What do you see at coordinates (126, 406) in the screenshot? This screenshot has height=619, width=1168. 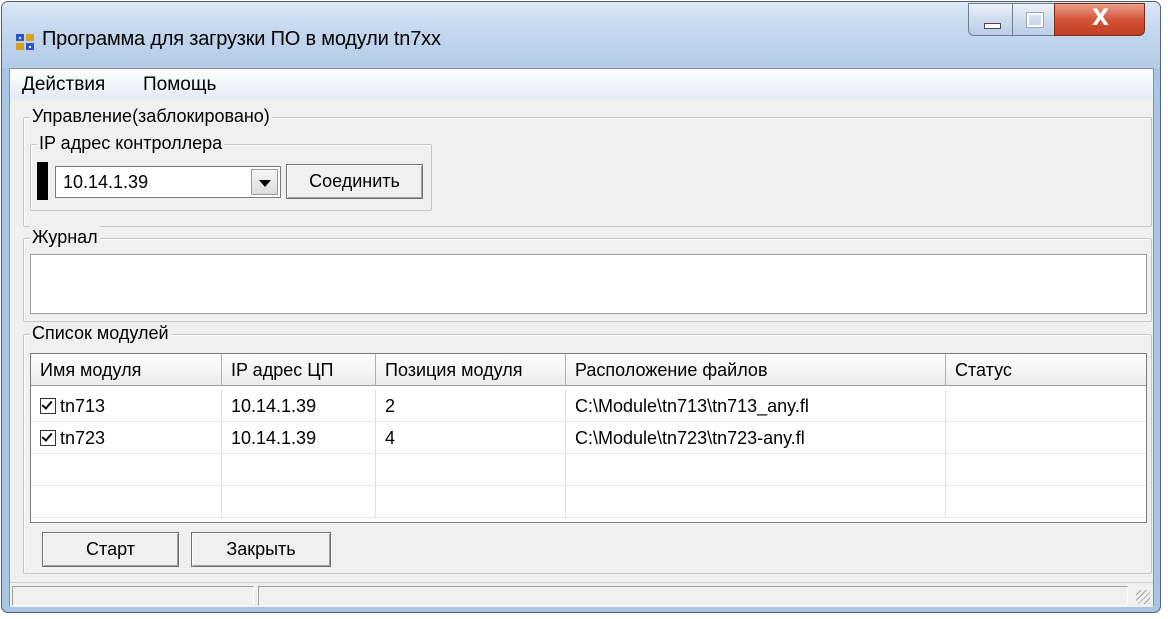 I see `module-name-cell: tn713` at bounding box center [126, 406].